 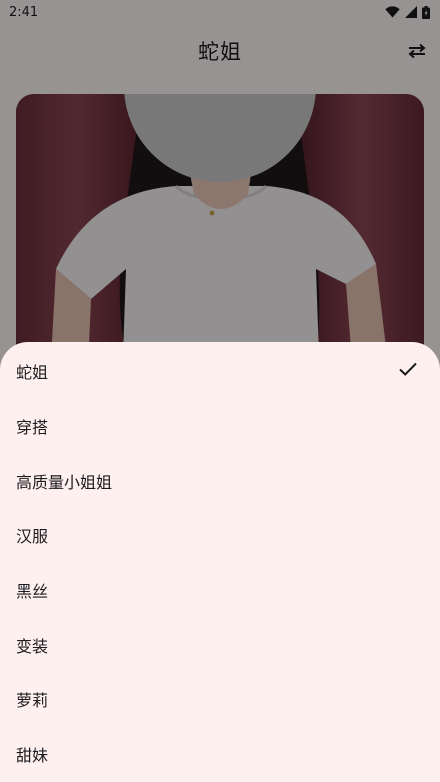 What do you see at coordinates (32, 592) in the screenshot?
I see `sheet-item-label: 黑丝` at bounding box center [32, 592].